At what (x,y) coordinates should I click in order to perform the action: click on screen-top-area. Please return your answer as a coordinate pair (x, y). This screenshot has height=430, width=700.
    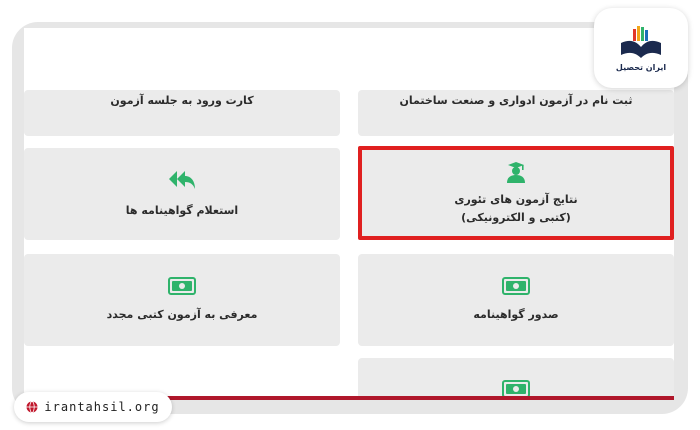
    Looking at the image, I should click on (349, 59).